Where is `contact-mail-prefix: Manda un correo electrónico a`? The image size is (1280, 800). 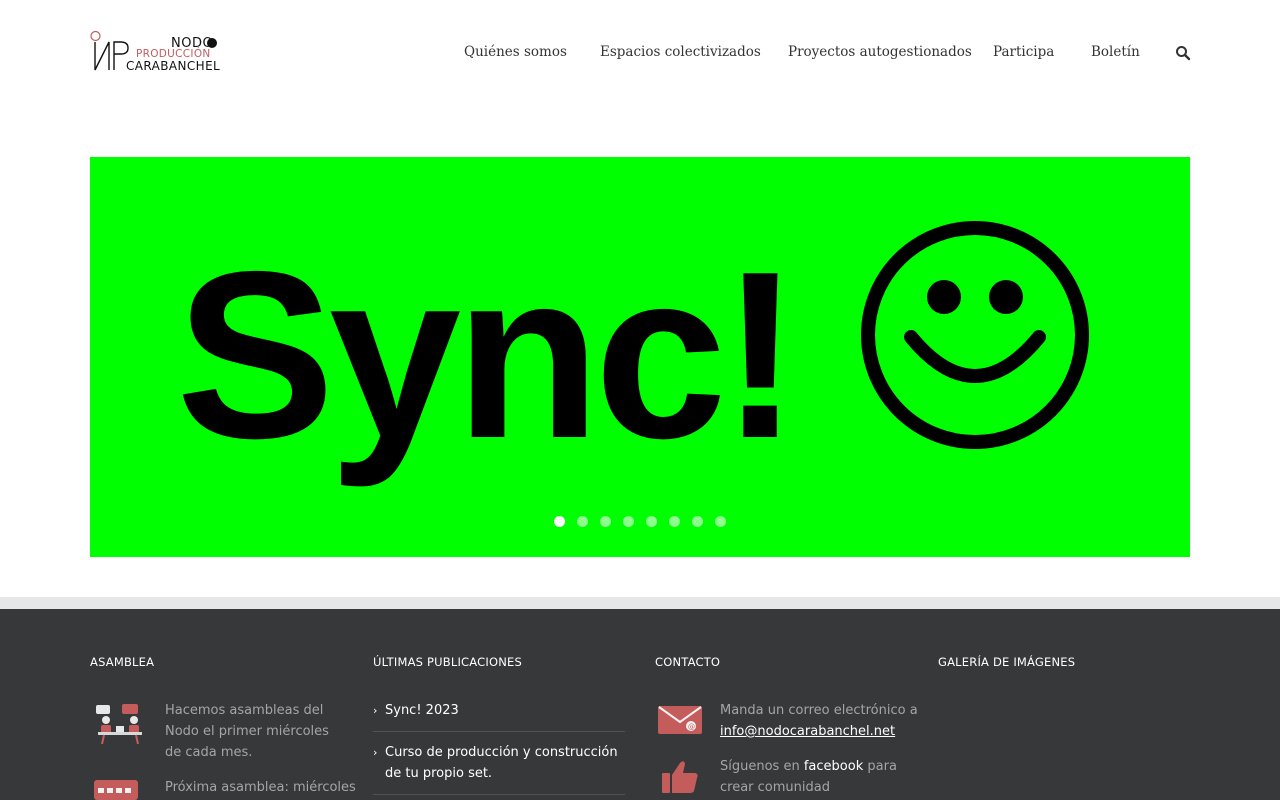 contact-mail-prefix: Manda un correo electrónico a is located at coordinates (819, 710).